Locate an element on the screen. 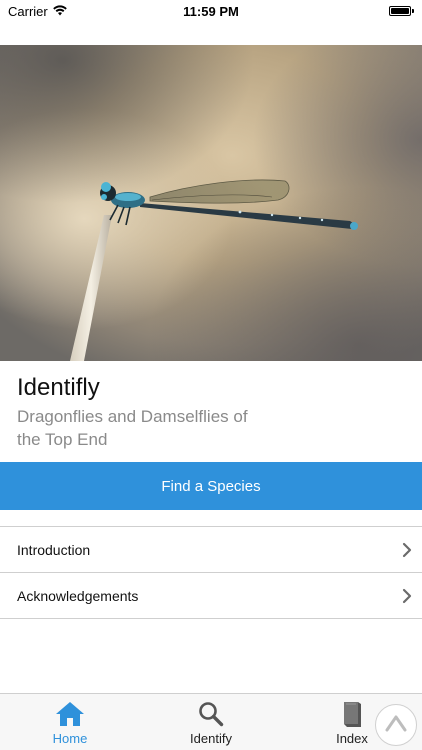  search-icon is located at coordinates (211, 714).